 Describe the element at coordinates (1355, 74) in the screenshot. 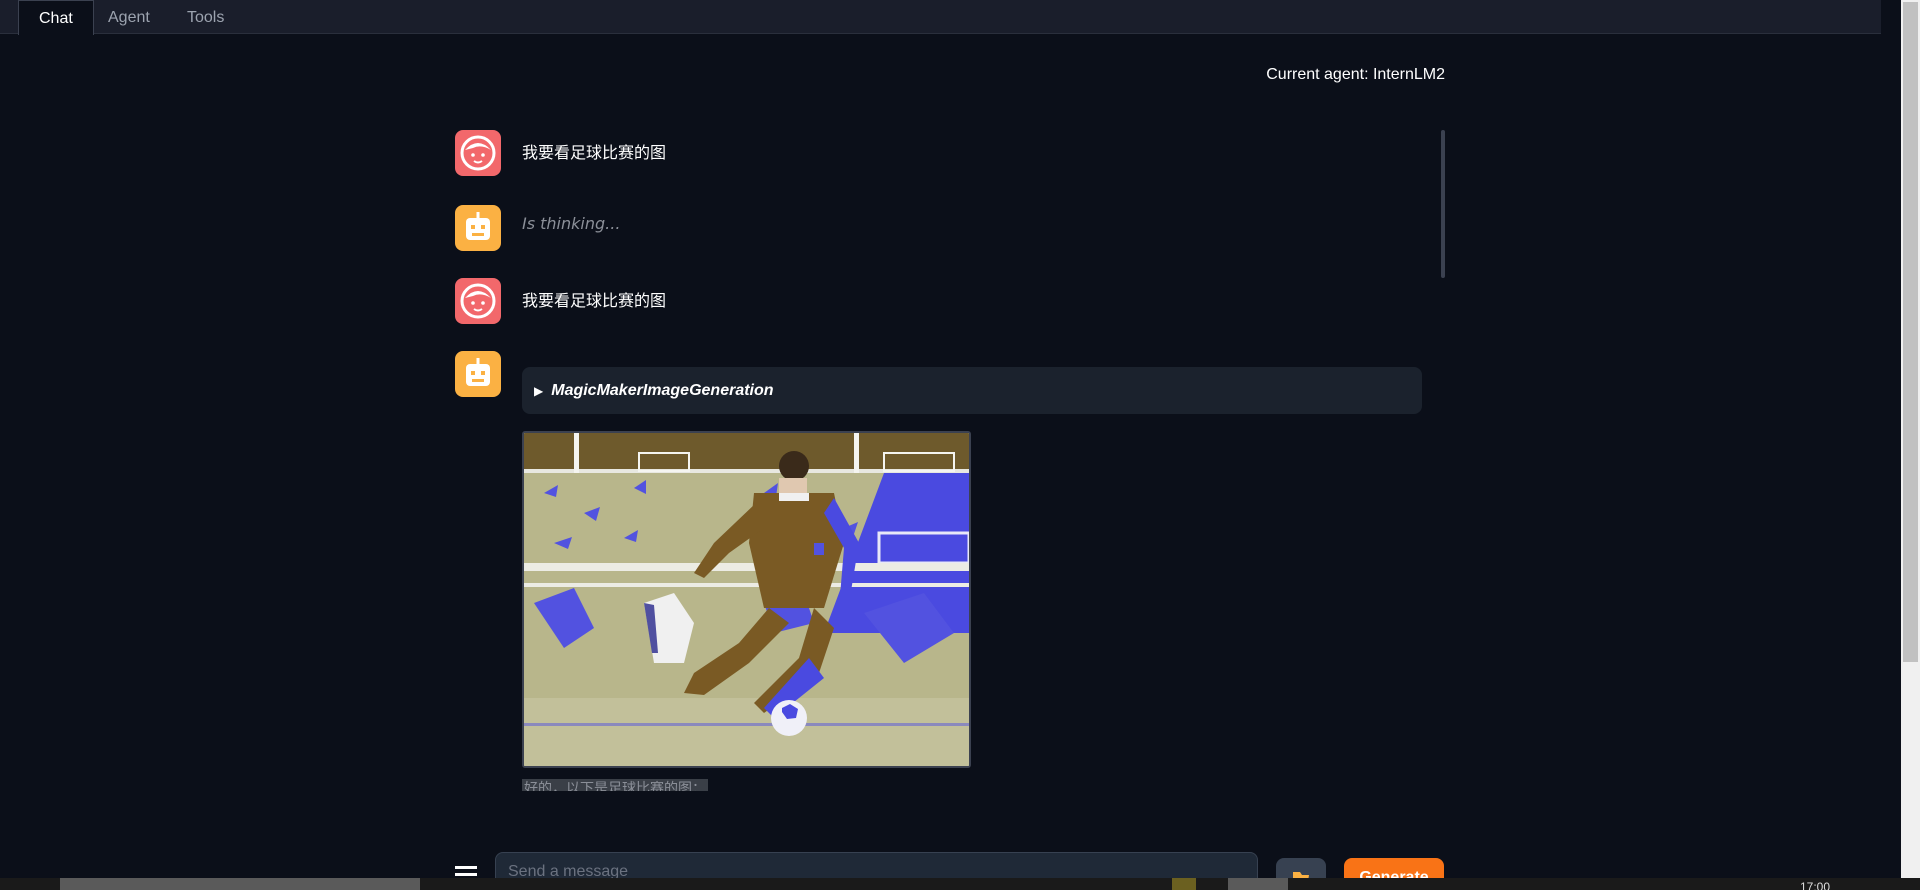

I see `current-agent-label: Current agent: InternLM2` at that location.